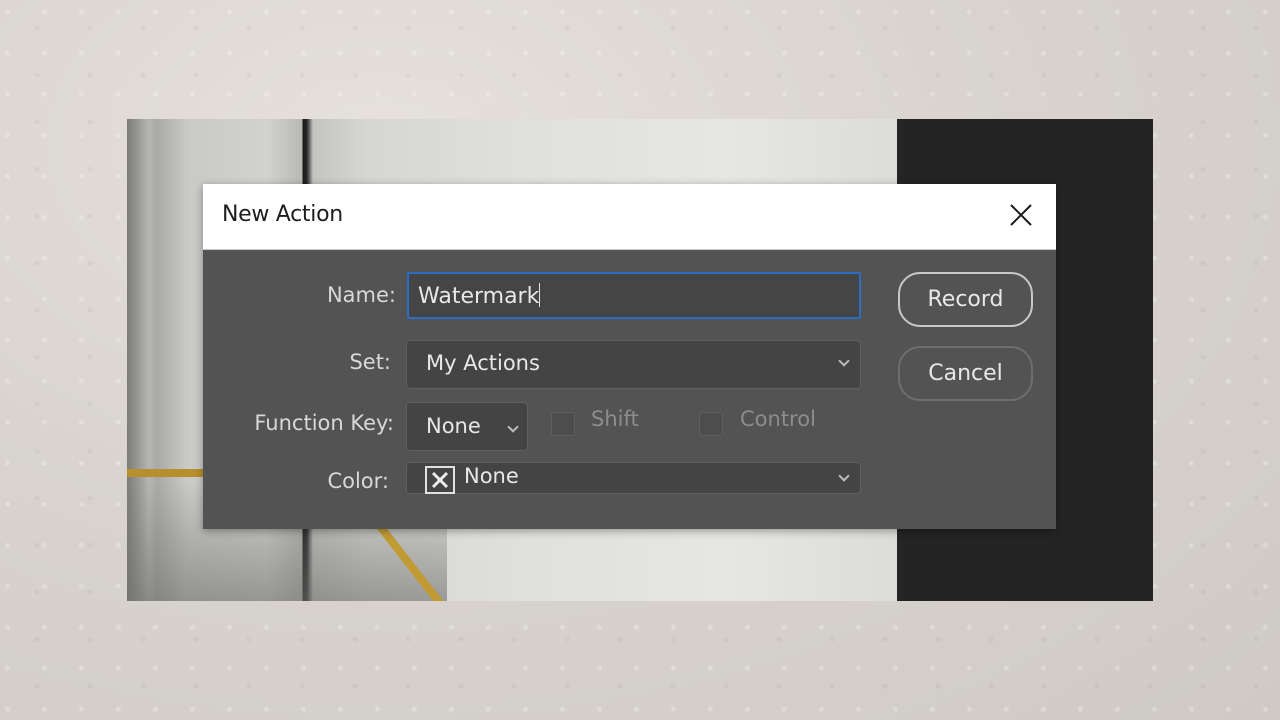 This screenshot has height=720, width=1280. What do you see at coordinates (633, 478) in the screenshot?
I see `color-dropdown: None` at bounding box center [633, 478].